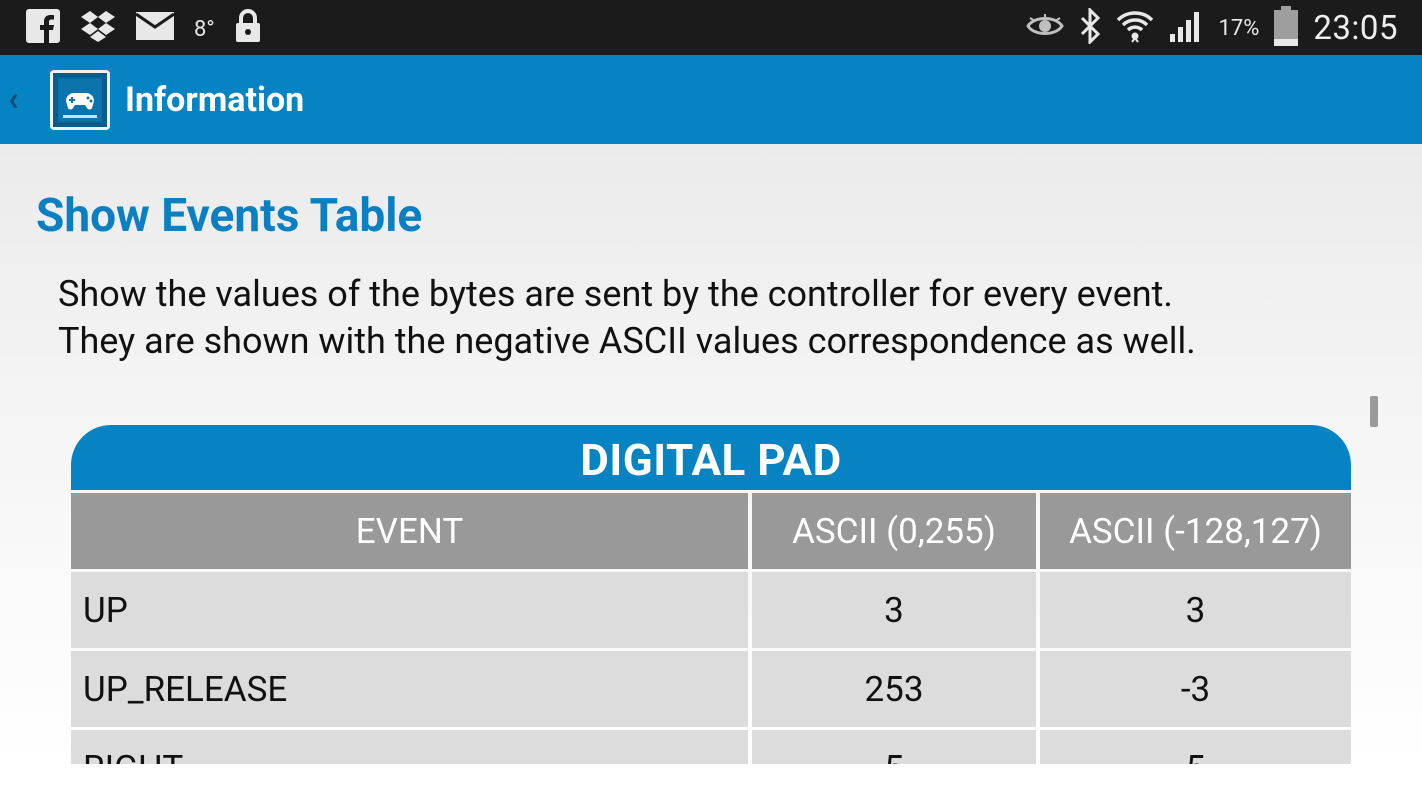 The height and width of the screenshot is (800, 1422). What do you see at coordinates (711, 457) in the screenshot?
I see `table-title: DIGITAL PAD` at bounding box center [711, 457].